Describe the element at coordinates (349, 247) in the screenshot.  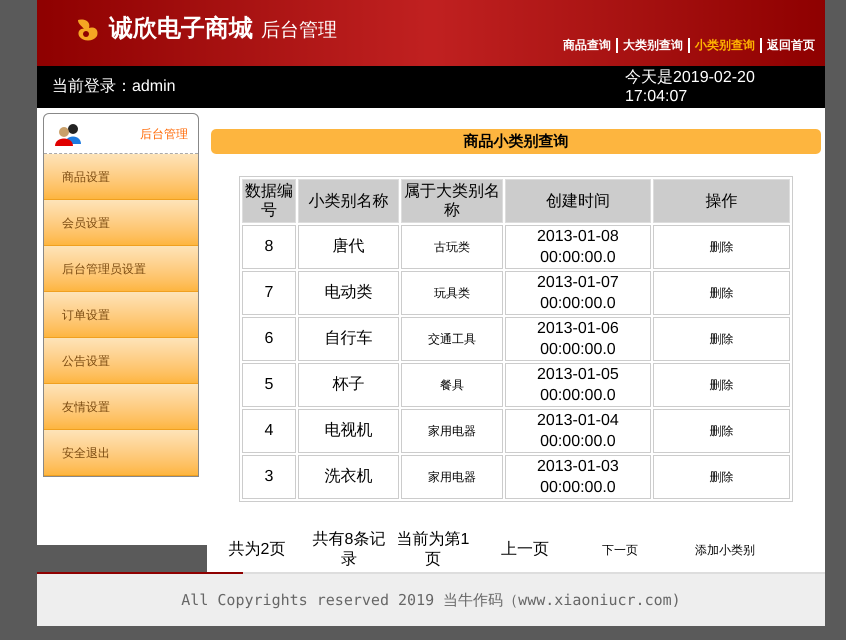
I see `table-cell: 唐代` at that location.